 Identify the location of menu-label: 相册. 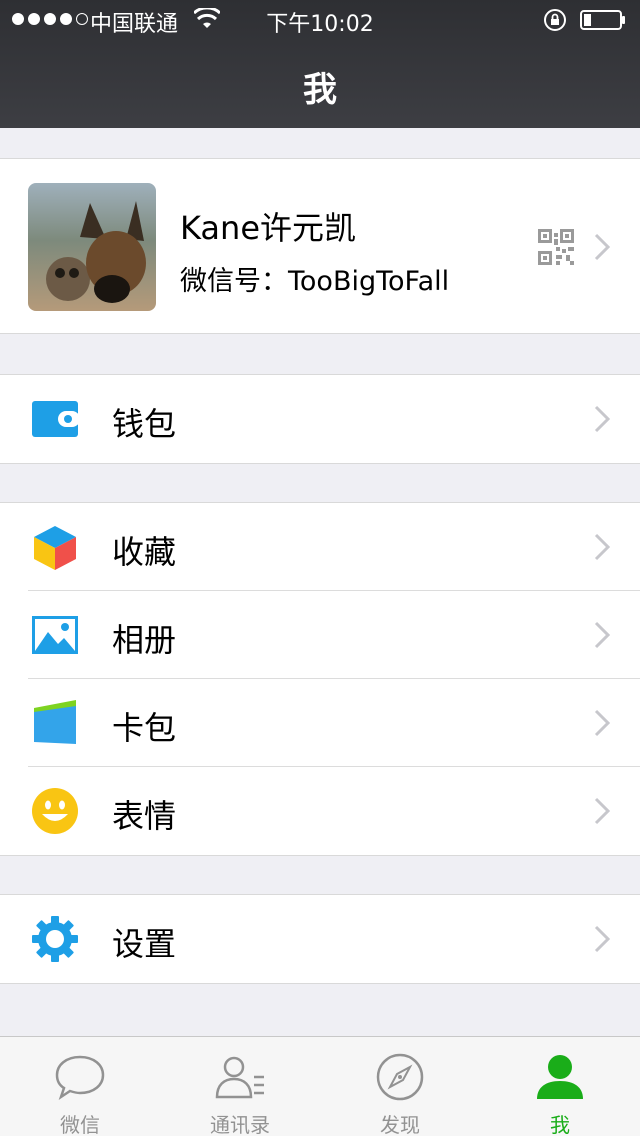
(144, 640).